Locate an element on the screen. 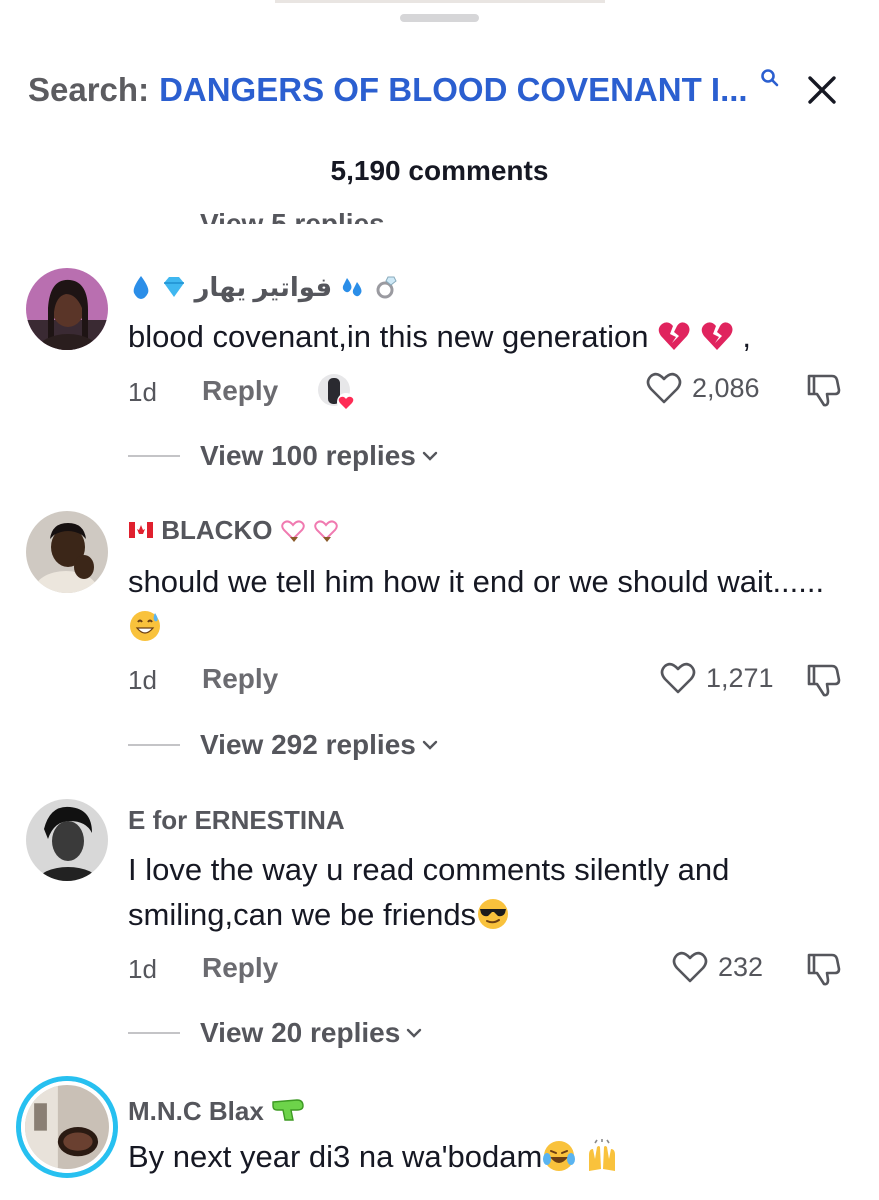  search-icon is located at coordinates (770, 78).